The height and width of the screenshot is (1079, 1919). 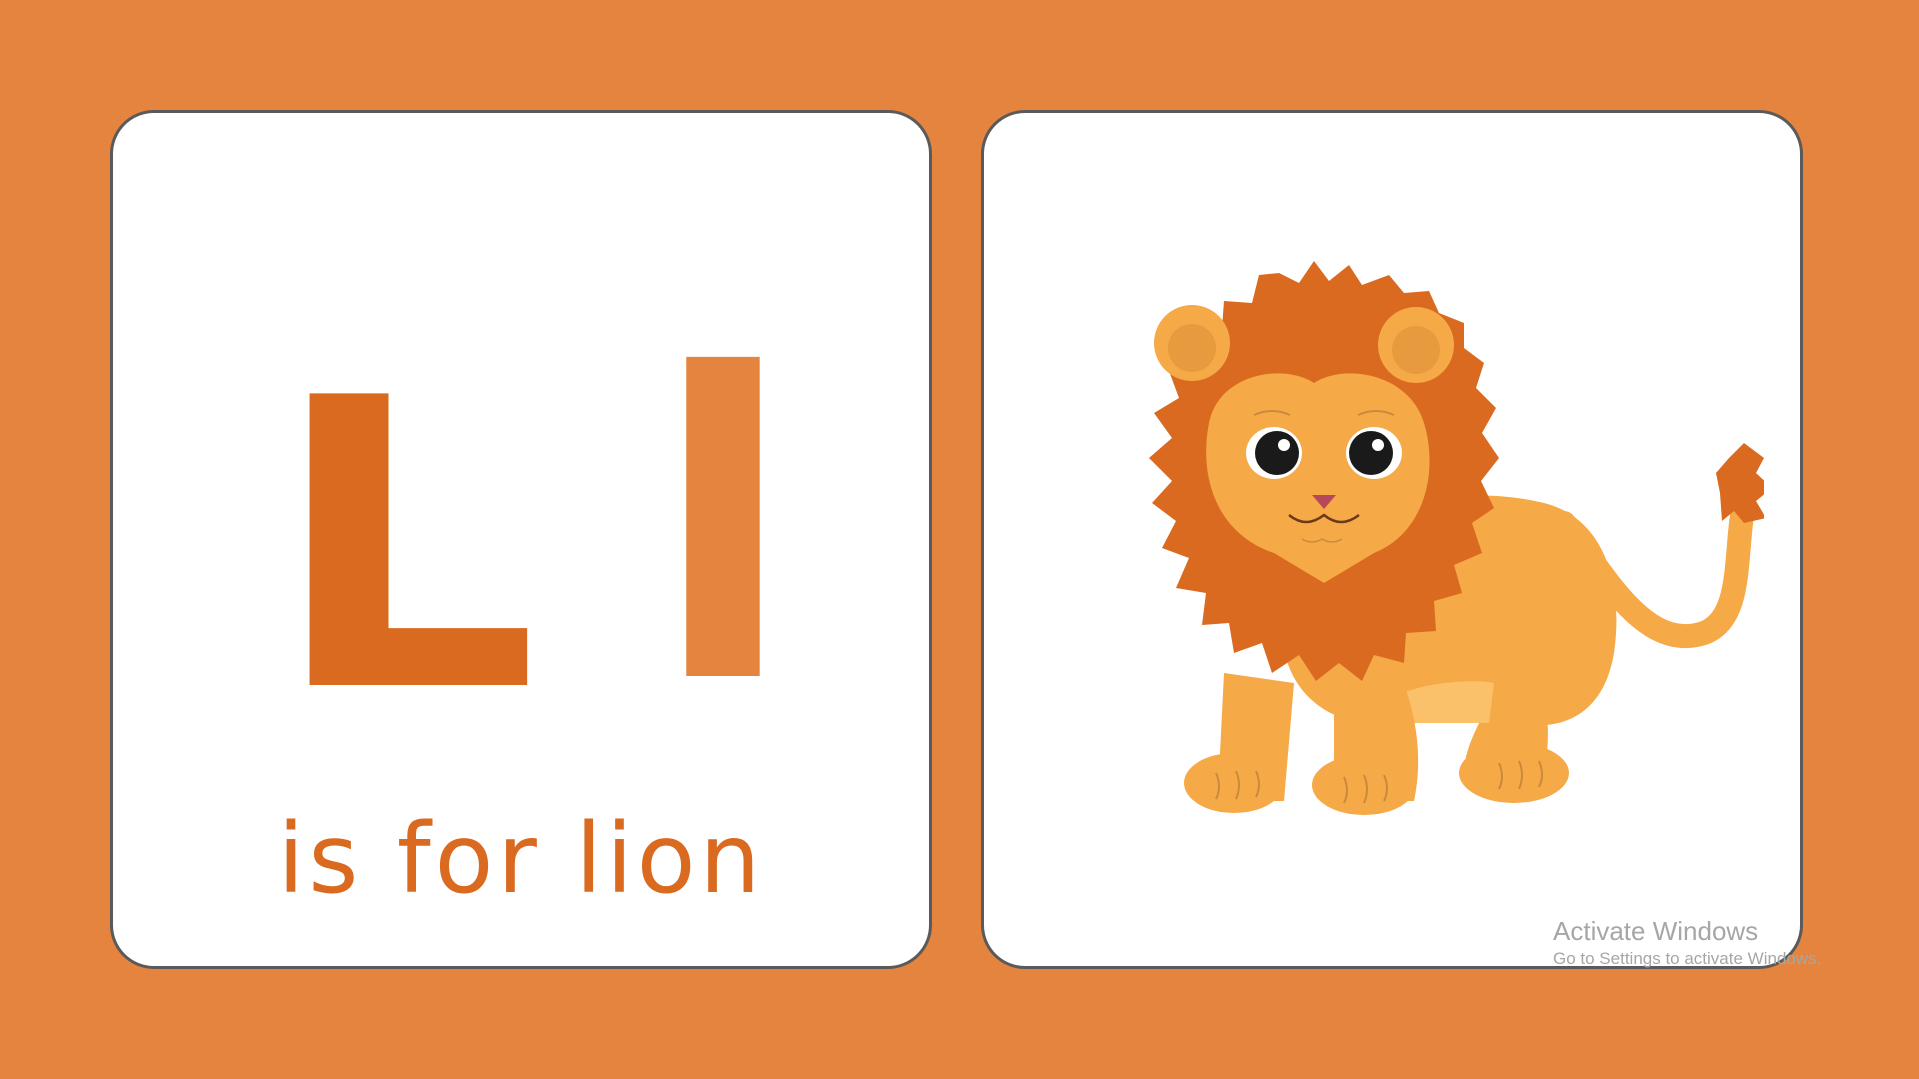 What do you see at coordinates (405, 547) in the screenshot?
I see `uppercase-letter: L` at bounding box center [405, 547].